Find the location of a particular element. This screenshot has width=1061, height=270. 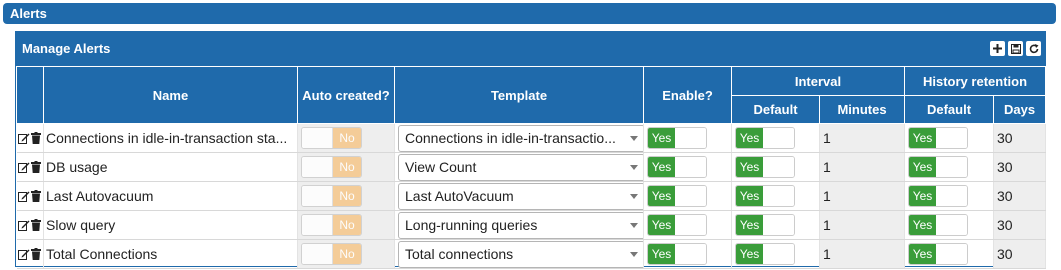

enable-cell: Yes is located at coordinates (687, 167).